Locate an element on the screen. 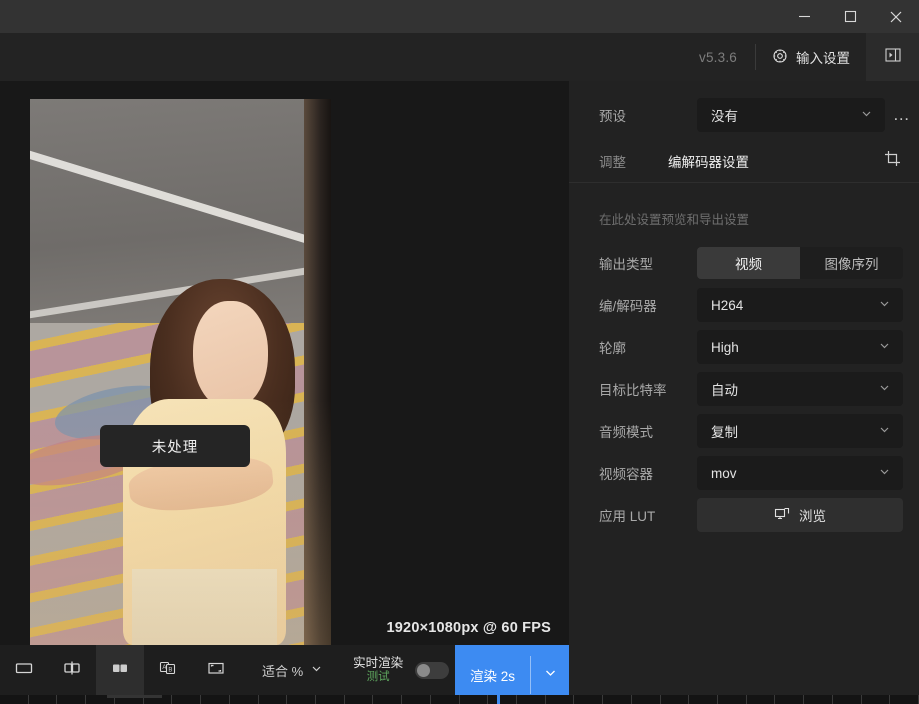 The height and width of the screenshot is (704, 919). panel-tabs: 调整 编解码器设置 is located at coordinates (744, 161).